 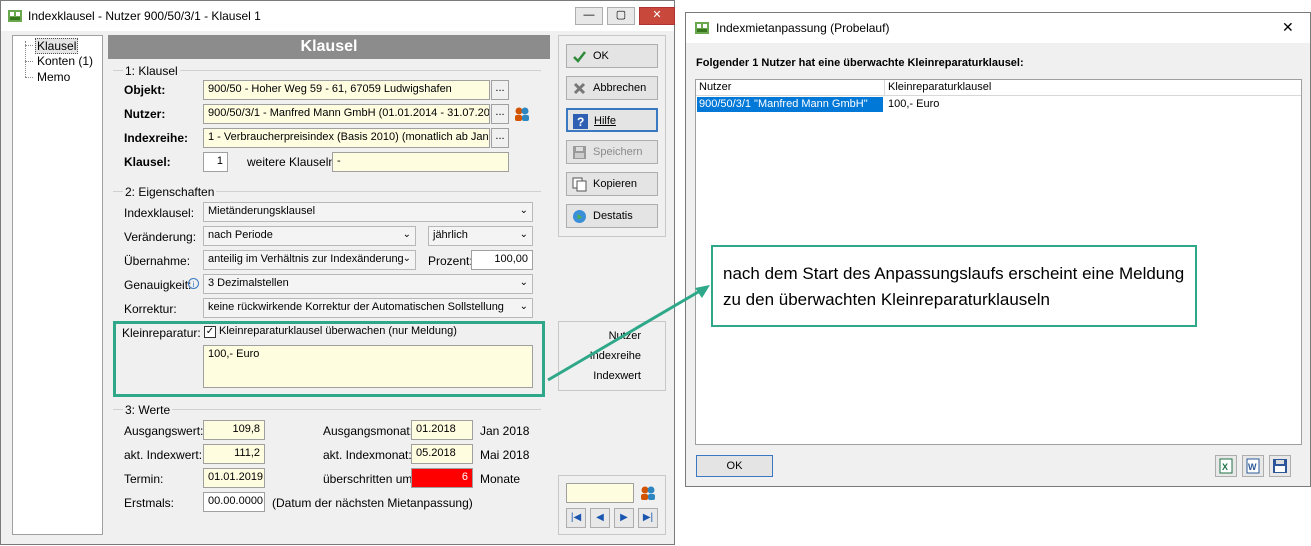 I want to click on prozent-field: 100,00, so click(x=502, y=260).